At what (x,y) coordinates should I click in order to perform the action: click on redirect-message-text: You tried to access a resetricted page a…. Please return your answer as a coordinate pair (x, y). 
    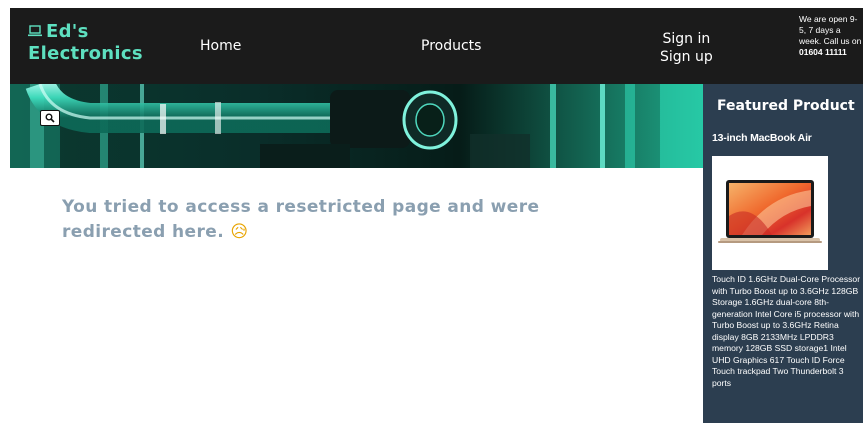
    Looking at the image, I should click on (301, 219).